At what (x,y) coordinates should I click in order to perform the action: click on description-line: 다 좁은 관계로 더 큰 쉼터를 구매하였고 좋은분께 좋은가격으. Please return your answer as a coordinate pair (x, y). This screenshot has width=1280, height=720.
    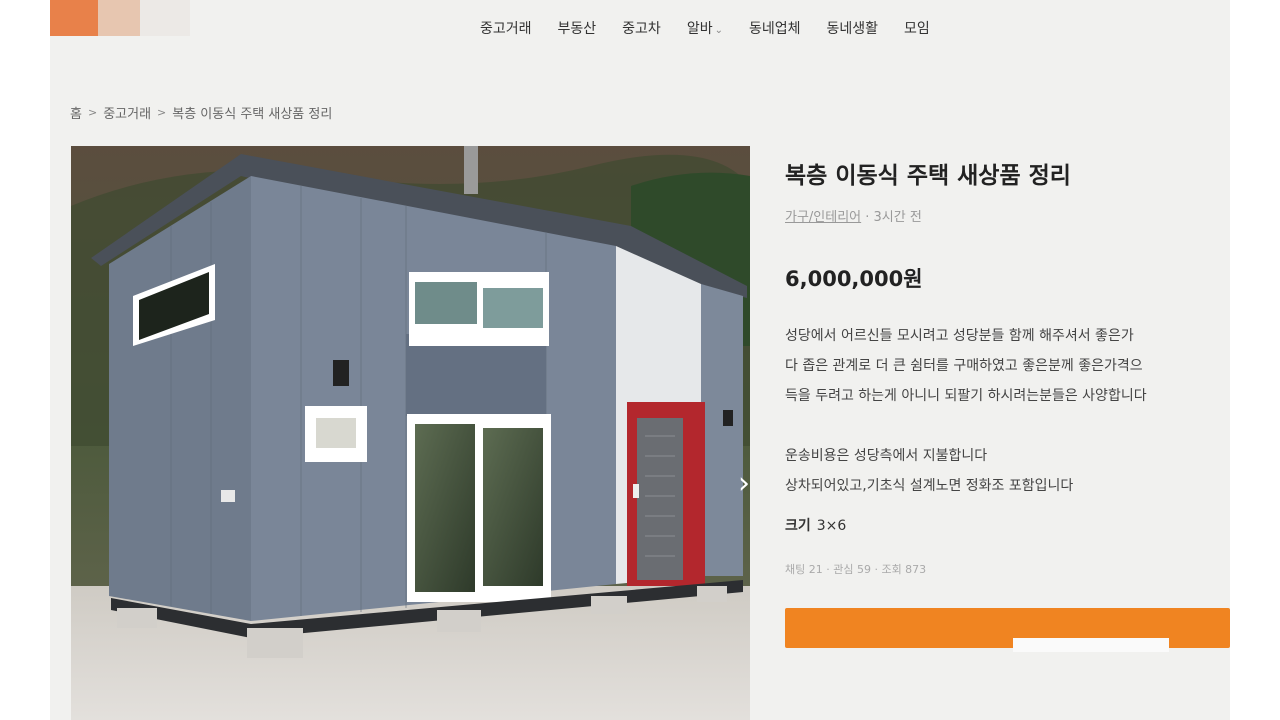
    Looking at the image, I should click on (964, 366).